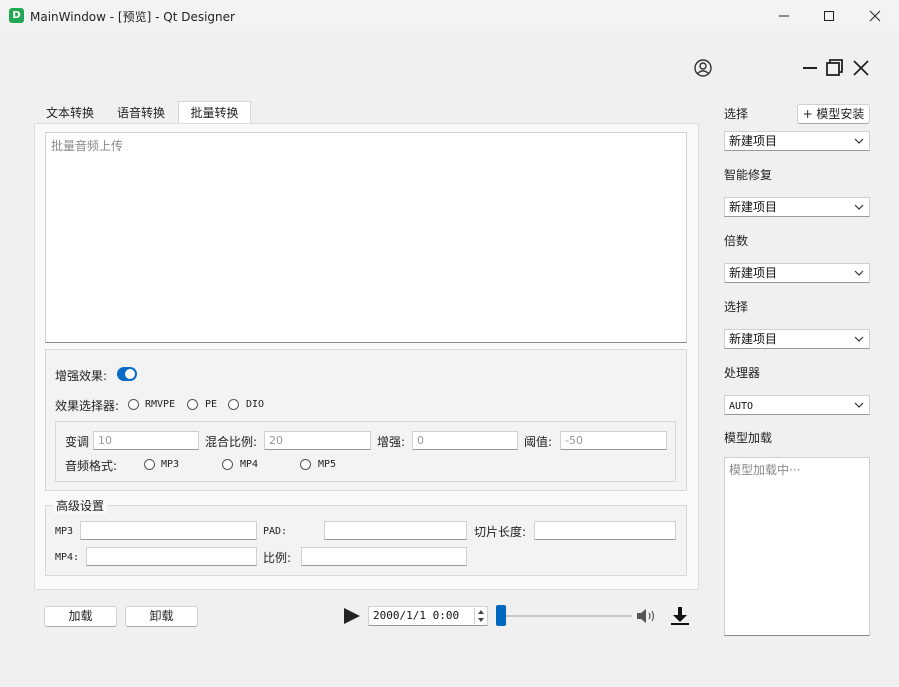 The image size is (899, 687). I want to click on select1-combo: 新建项目, so click(797, 141).